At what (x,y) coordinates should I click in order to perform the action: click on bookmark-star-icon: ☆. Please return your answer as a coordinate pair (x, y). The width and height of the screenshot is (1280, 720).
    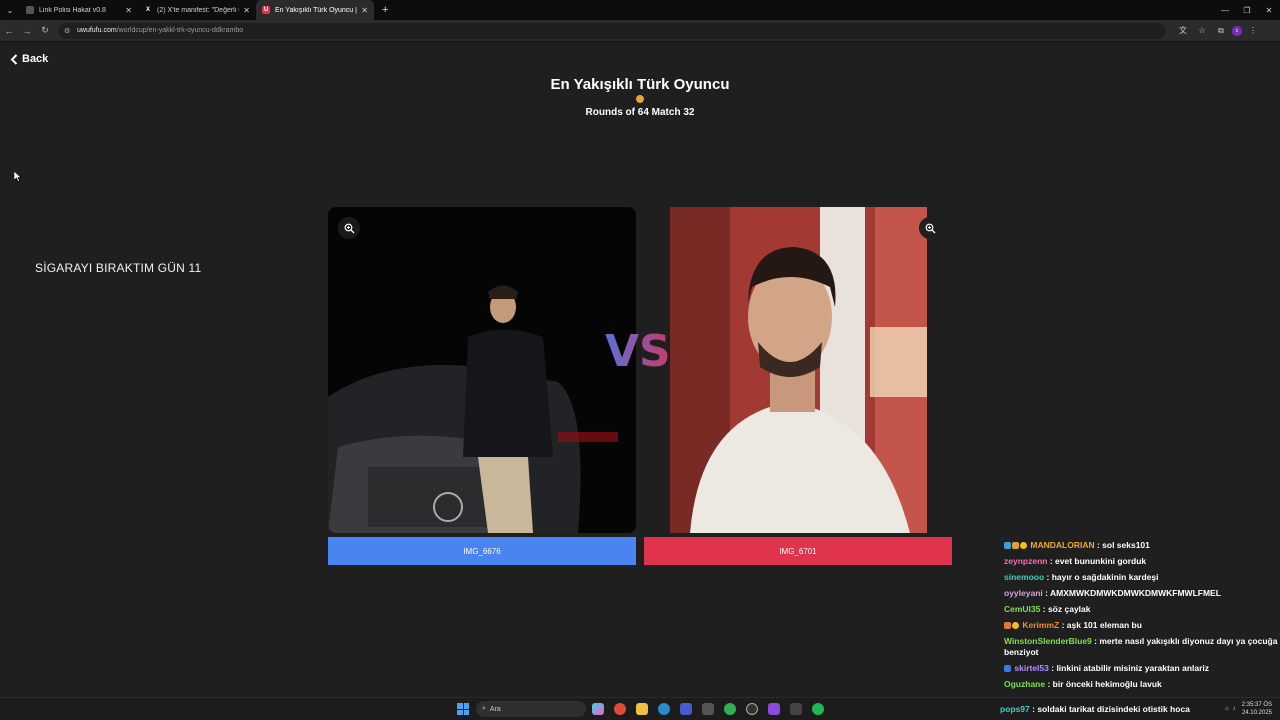
    Looking at the image, I should click on (1202, 31).